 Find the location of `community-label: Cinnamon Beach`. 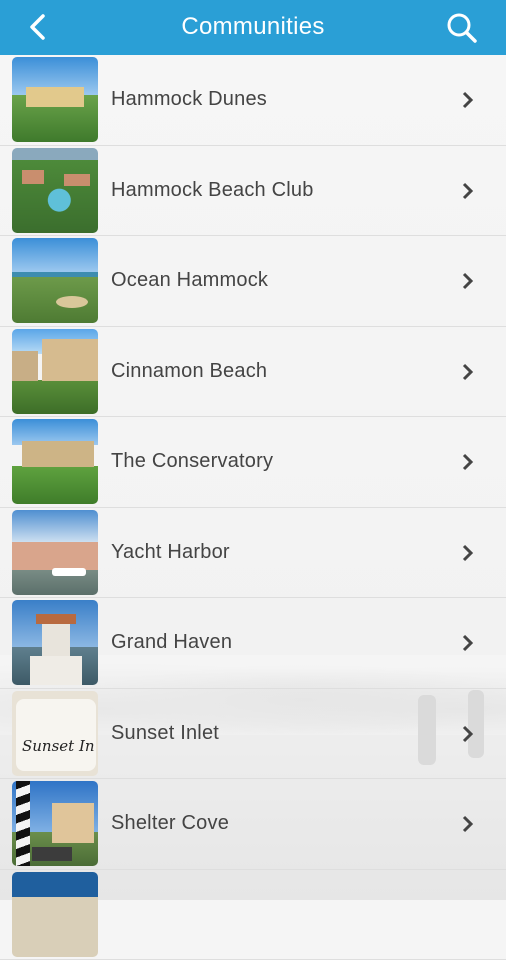

community-label: Cinnamon Beach is located at coordinates (189, 372).